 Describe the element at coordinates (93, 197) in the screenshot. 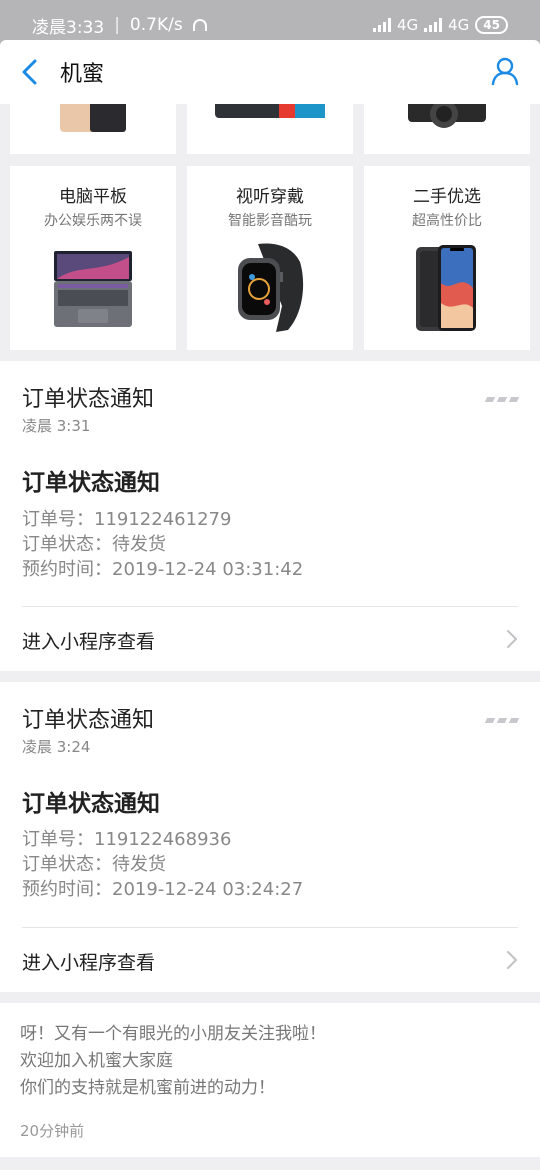

I see `category-title: 电脑平板` at that location.